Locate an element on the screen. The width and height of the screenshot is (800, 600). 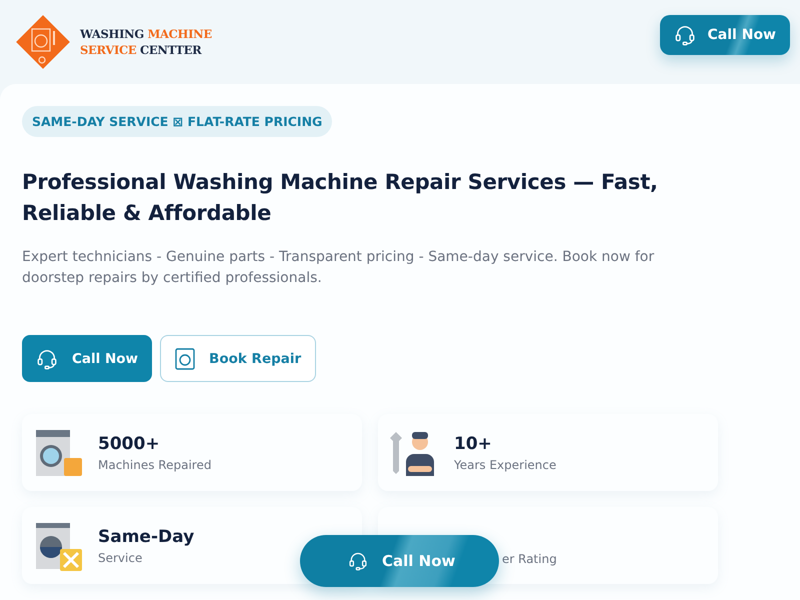
book-repair-button: Book Repair is located at coordinates (238, 358).